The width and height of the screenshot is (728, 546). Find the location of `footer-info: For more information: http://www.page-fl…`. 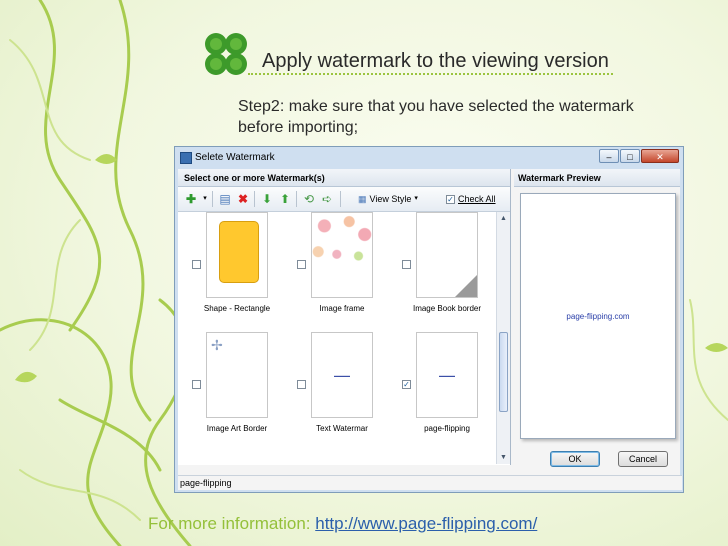

footer-info: For more information: http://www.page-fl… is located at coordinates (342, 524).